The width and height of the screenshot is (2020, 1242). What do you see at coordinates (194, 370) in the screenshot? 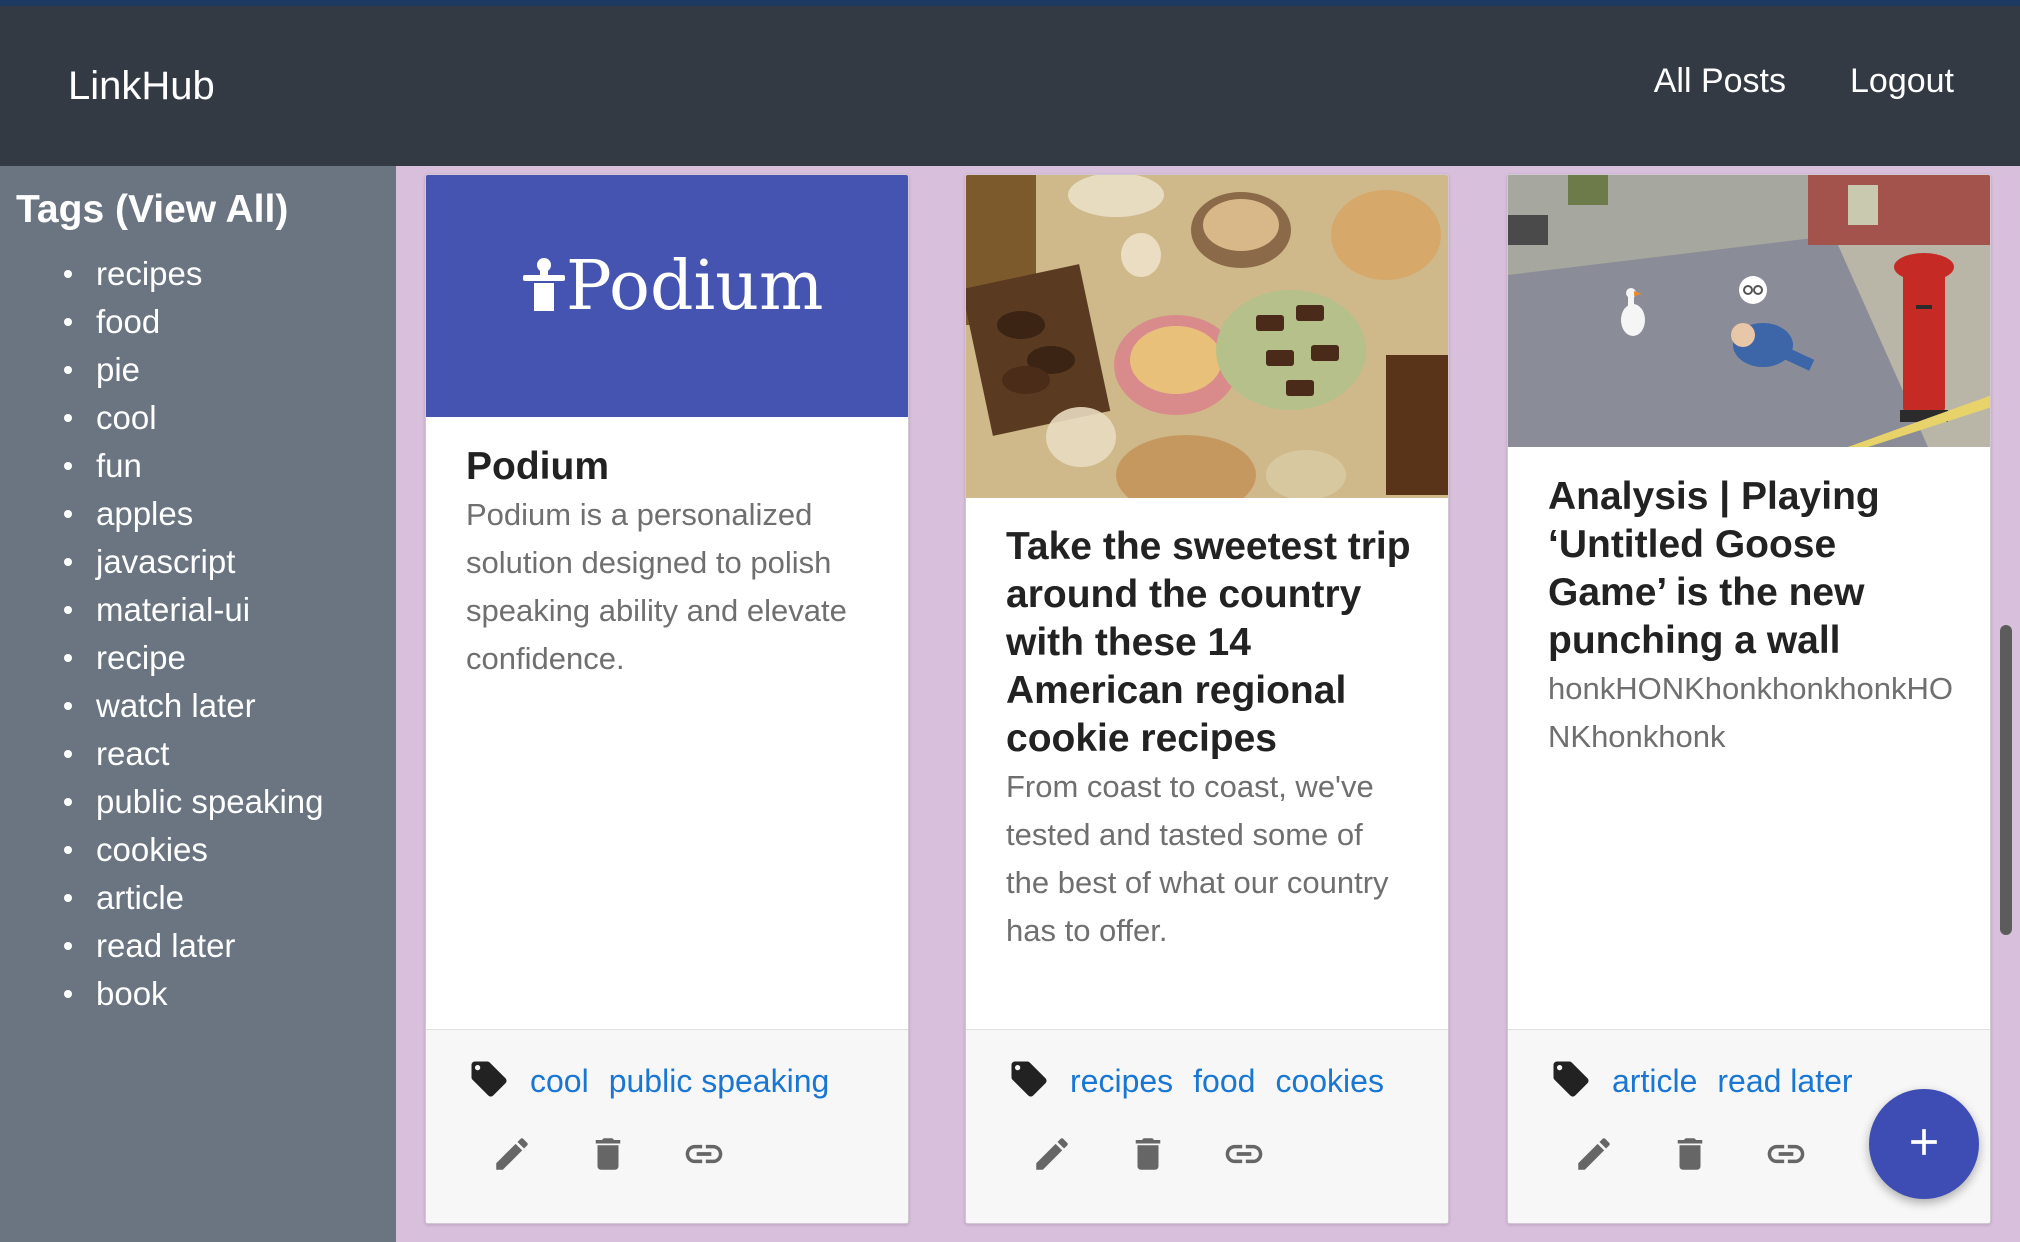
I see `sidebar-tag-pie: pie` at bounding box center [194, 370].